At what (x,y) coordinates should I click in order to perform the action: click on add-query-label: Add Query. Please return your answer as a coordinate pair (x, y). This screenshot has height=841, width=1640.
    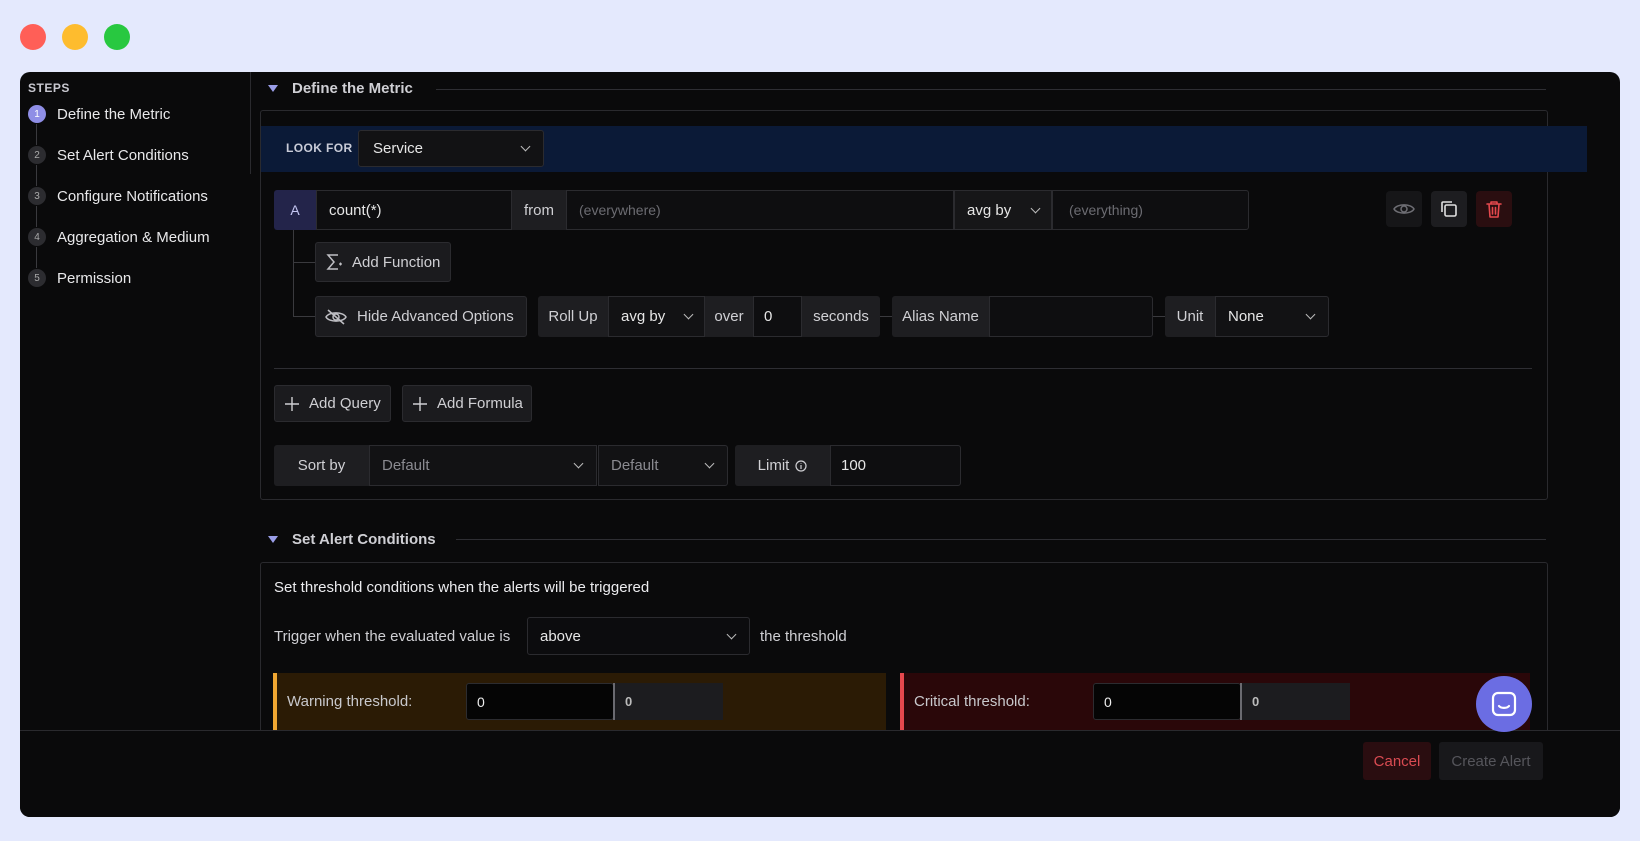
    Looking at the image, I should click on (345, 403).